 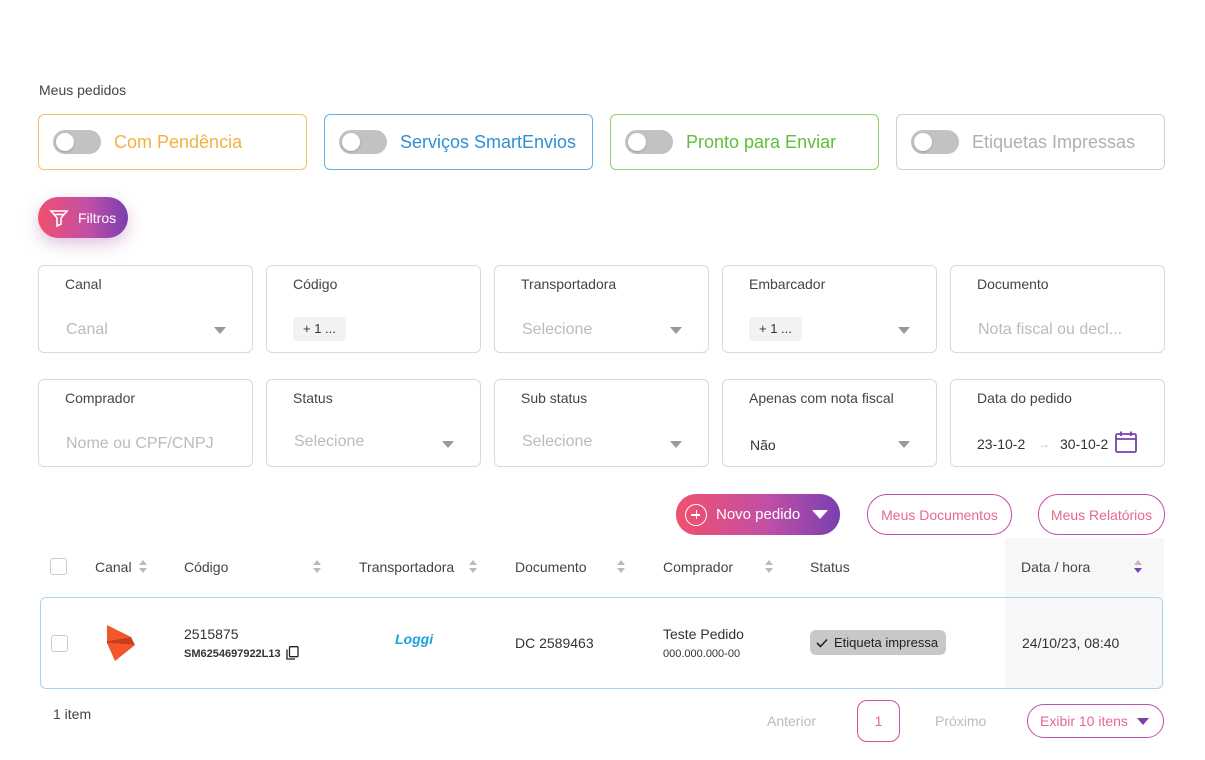 I want to click on filter-label: Embarcador, so click(x=787, y=284).